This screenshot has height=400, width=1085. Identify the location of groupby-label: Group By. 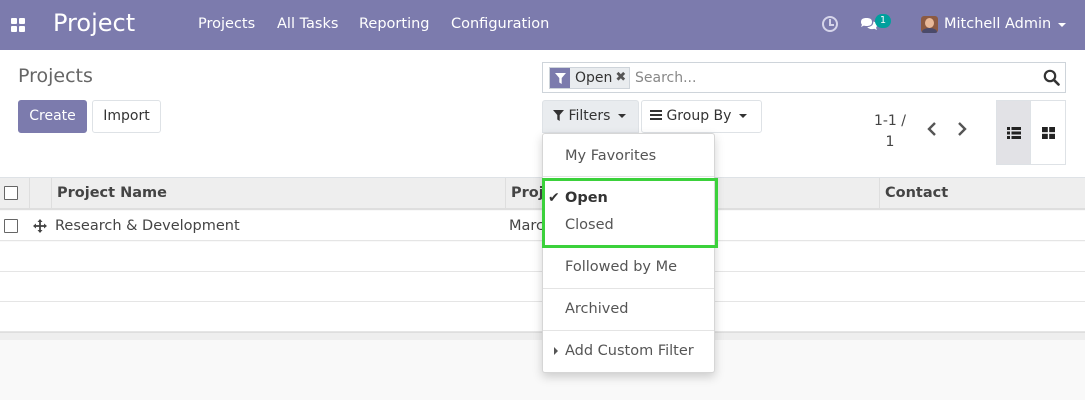
(699, 116).